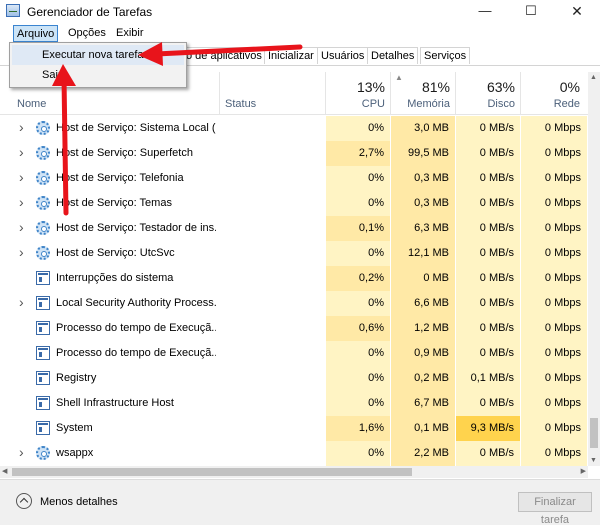 The image size is (600, 529). What do you see at coordinates (294, 428) in the screenshot?
I see `process-row: System 1,6% 0,1 MB 9,3 MB/s 0 Mbps` at bounding box center [294, 428].